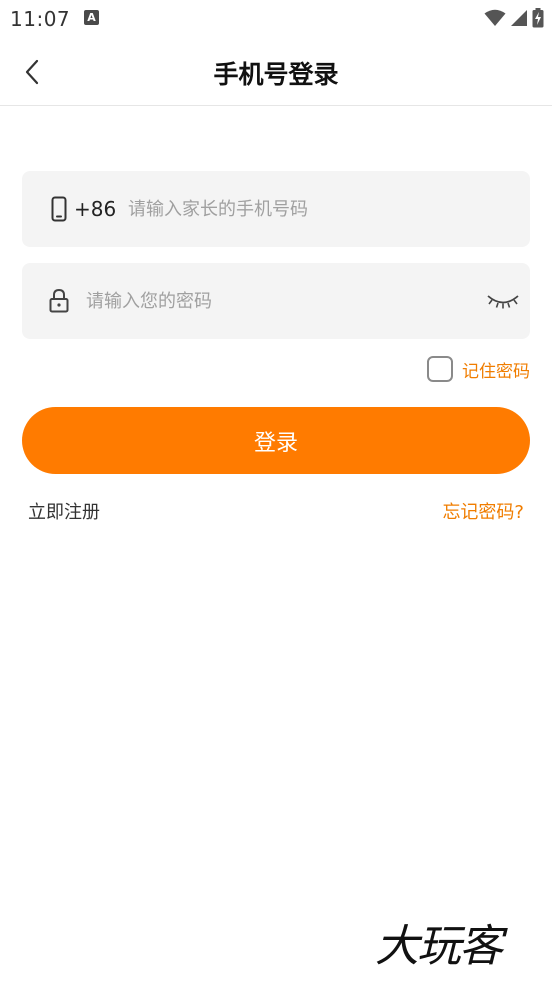 This screenshot has height=983, width=552. I want to click on remember-password-label: 记住密码, so click(496, 371).